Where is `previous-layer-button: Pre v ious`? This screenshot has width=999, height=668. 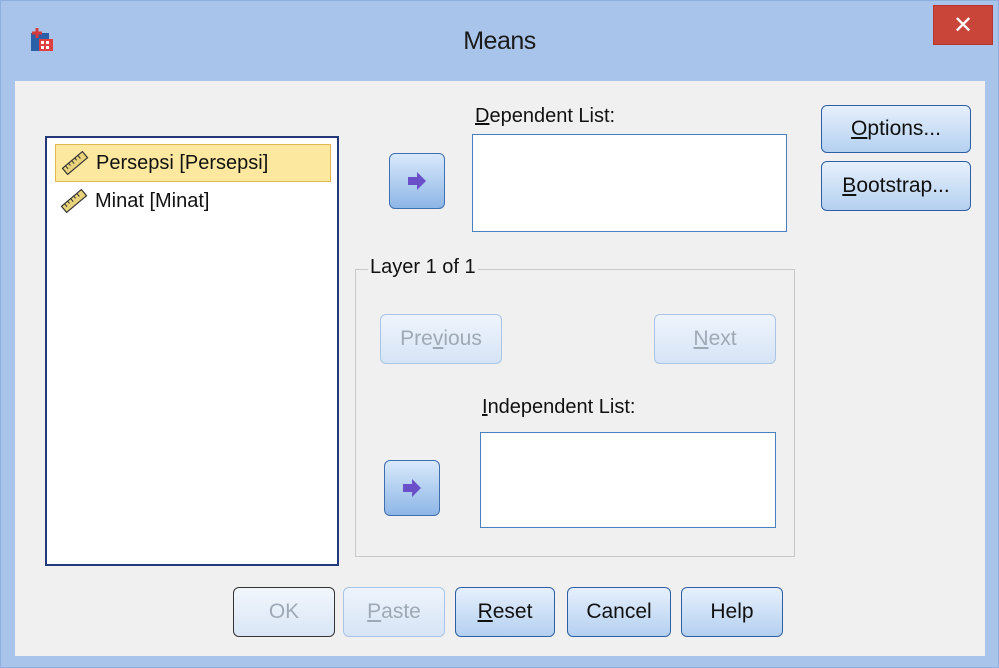
previous-layer-button: Pre v ious is located at coordinates (441, 339).